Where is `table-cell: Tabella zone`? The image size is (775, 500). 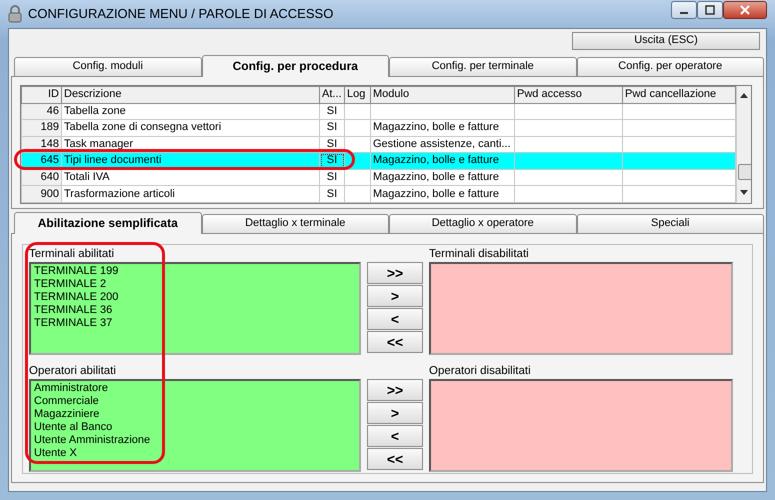
table-cell: Tabella zone is located at coordinates (191, 111).